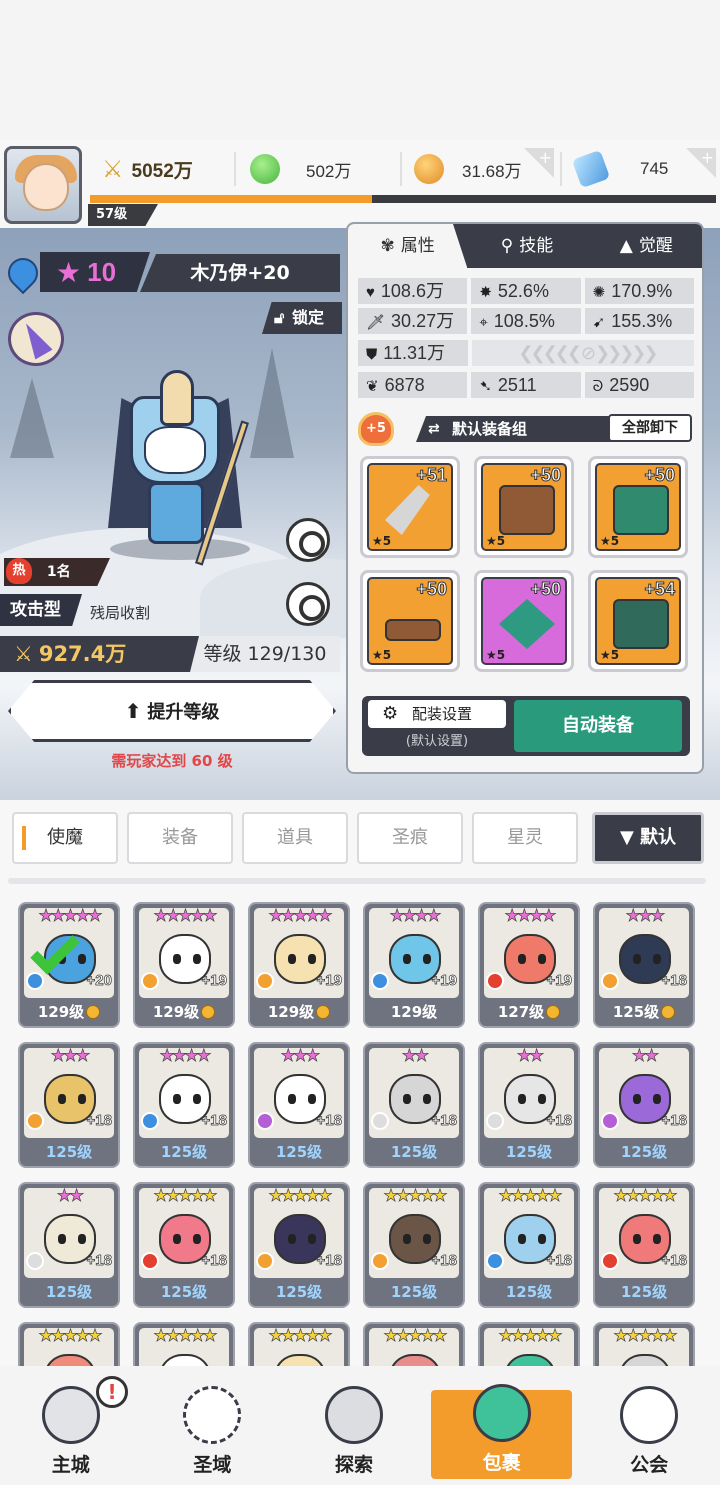 The height and width of the screenshot is (1485, 720). I want to click on tab-familiars: 使魔, so click(65, 838).